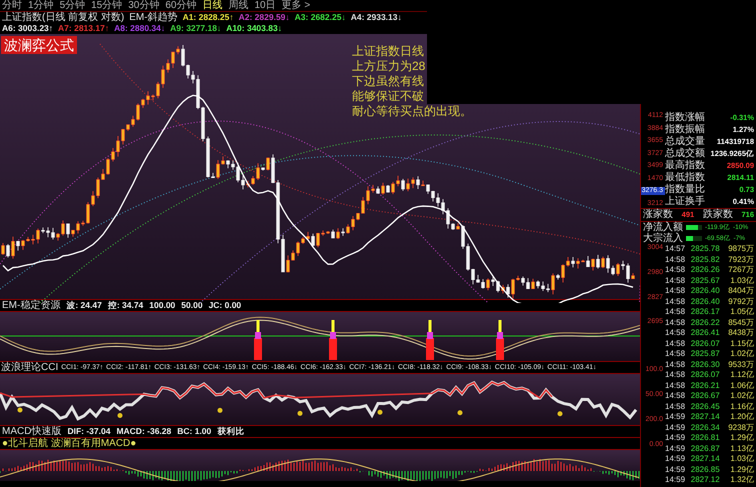  Describe the element at coordinates (196, 28) in the screenshot. I see `legend-value: A9: 3277.18↓` at that location.